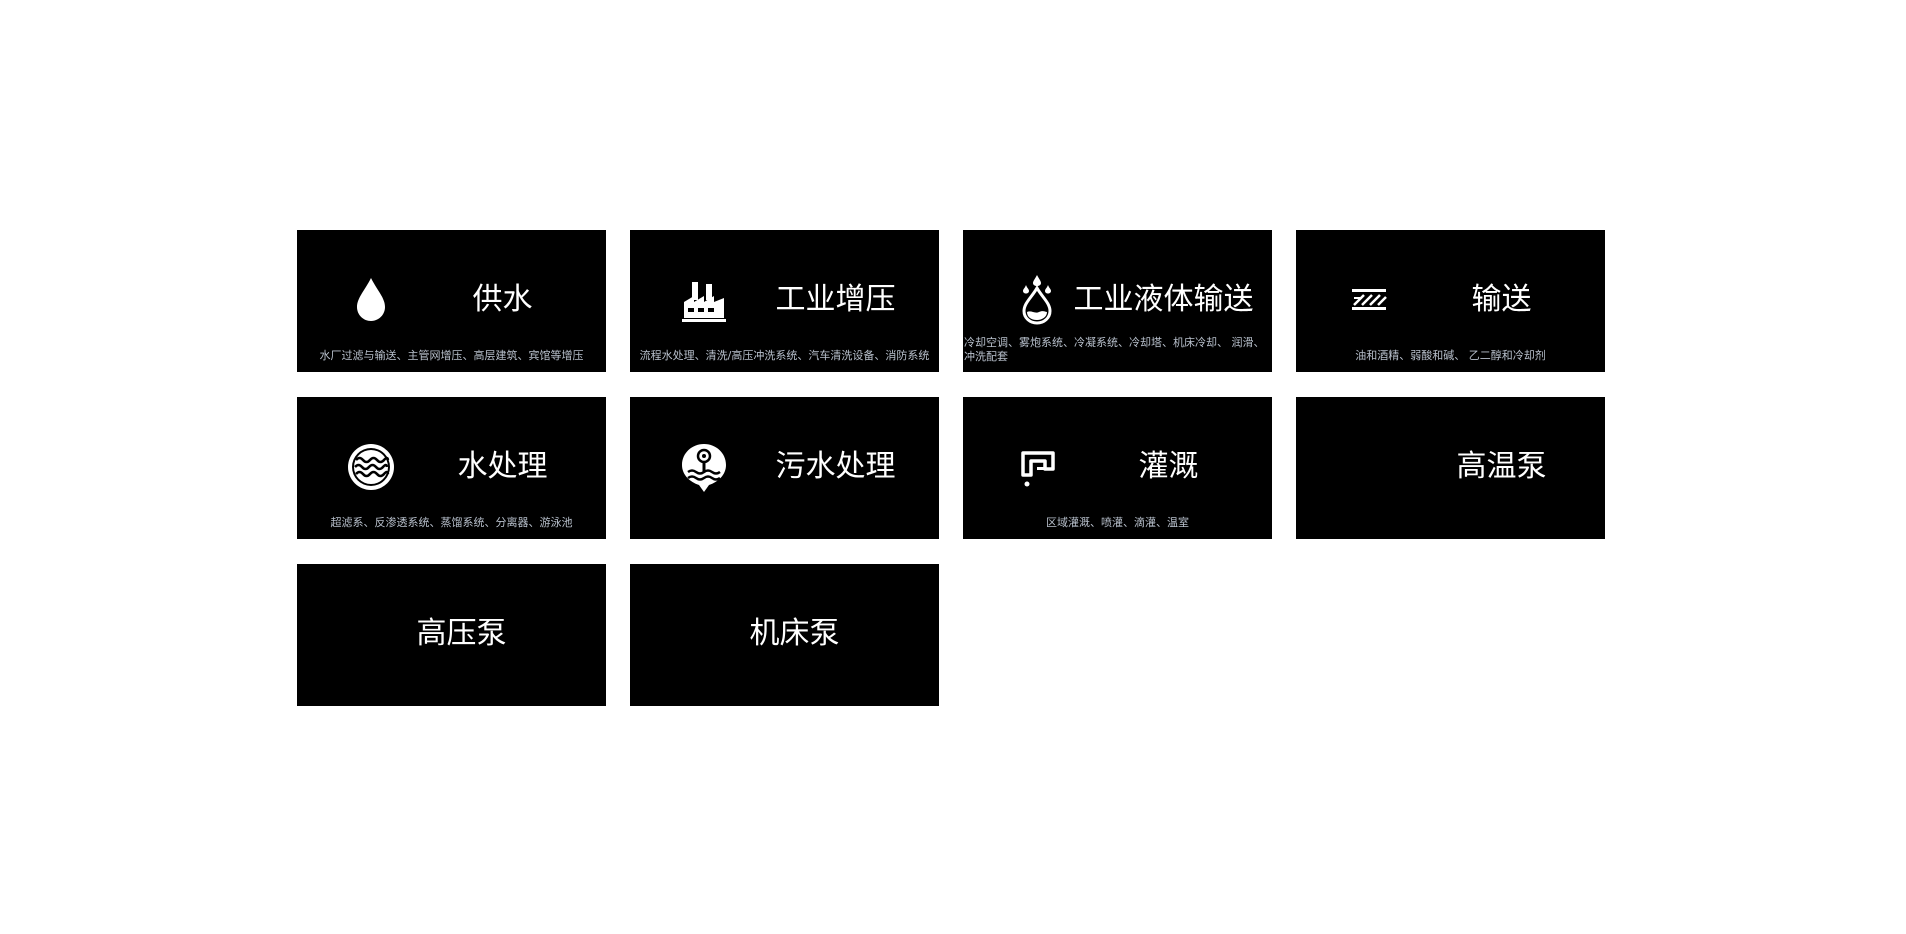  What do you see at coordinates (1037, 300) in the screenshot?
I see `liquid-drops-icon` at bounding box center [1037, 300].